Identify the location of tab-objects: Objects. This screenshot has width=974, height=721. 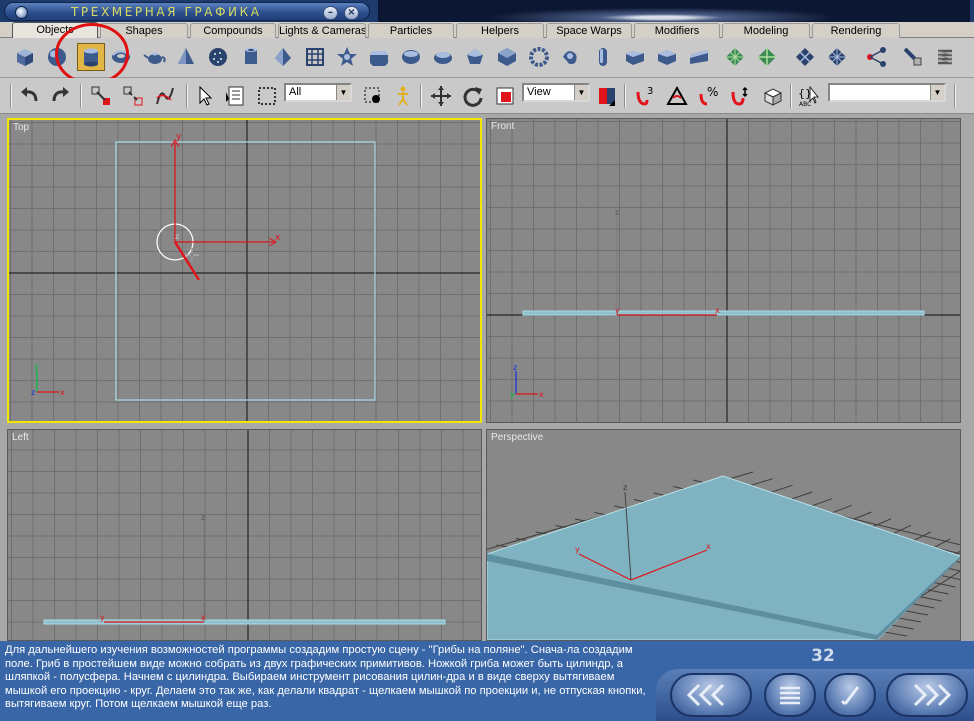
(55, 30).